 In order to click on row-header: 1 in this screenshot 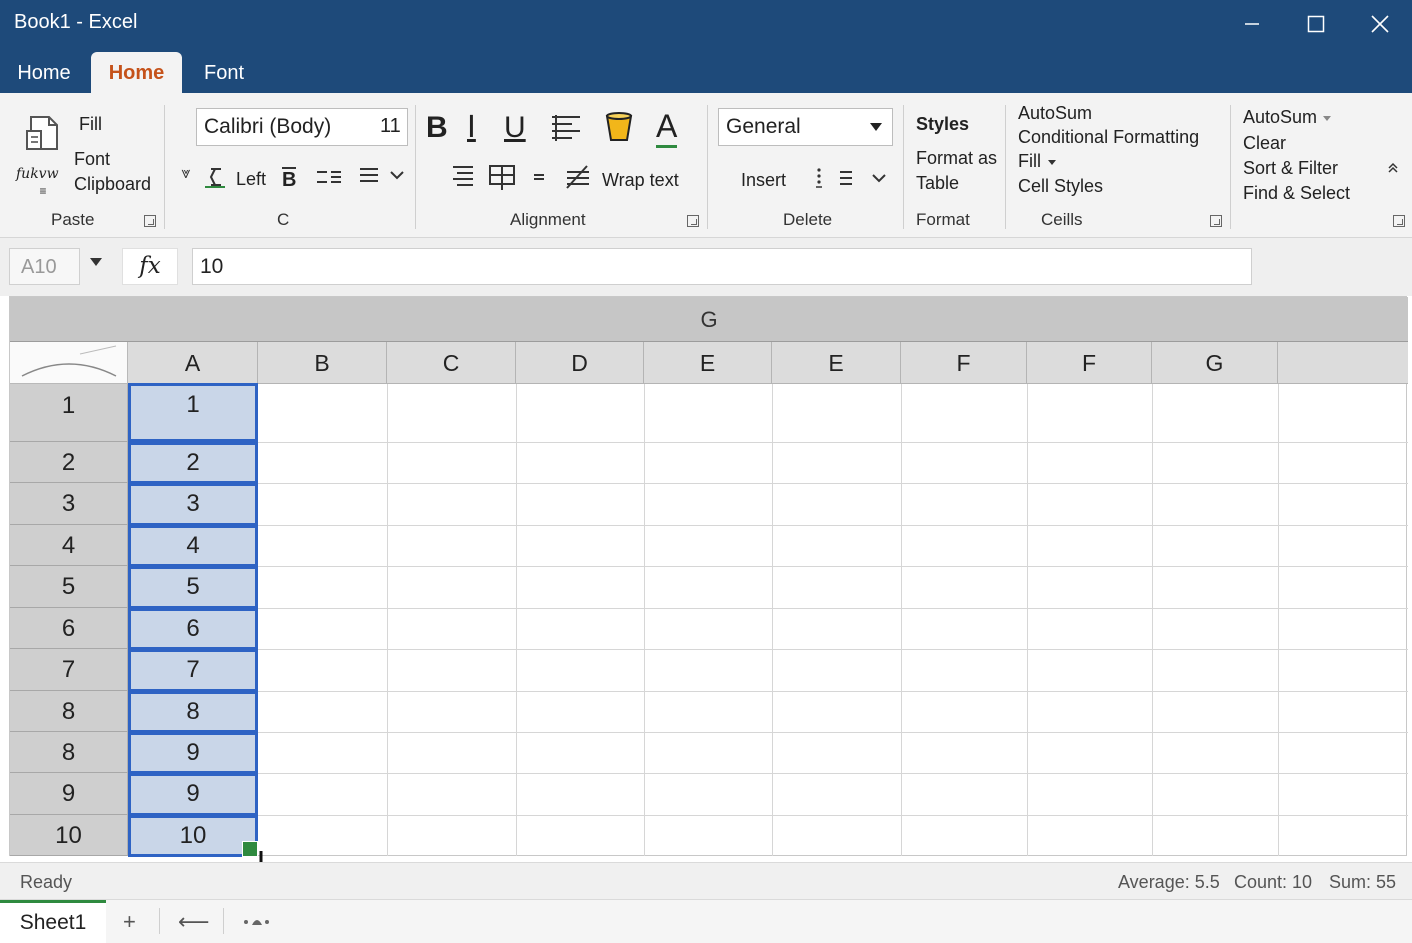, I will do `click(69, 413)`.